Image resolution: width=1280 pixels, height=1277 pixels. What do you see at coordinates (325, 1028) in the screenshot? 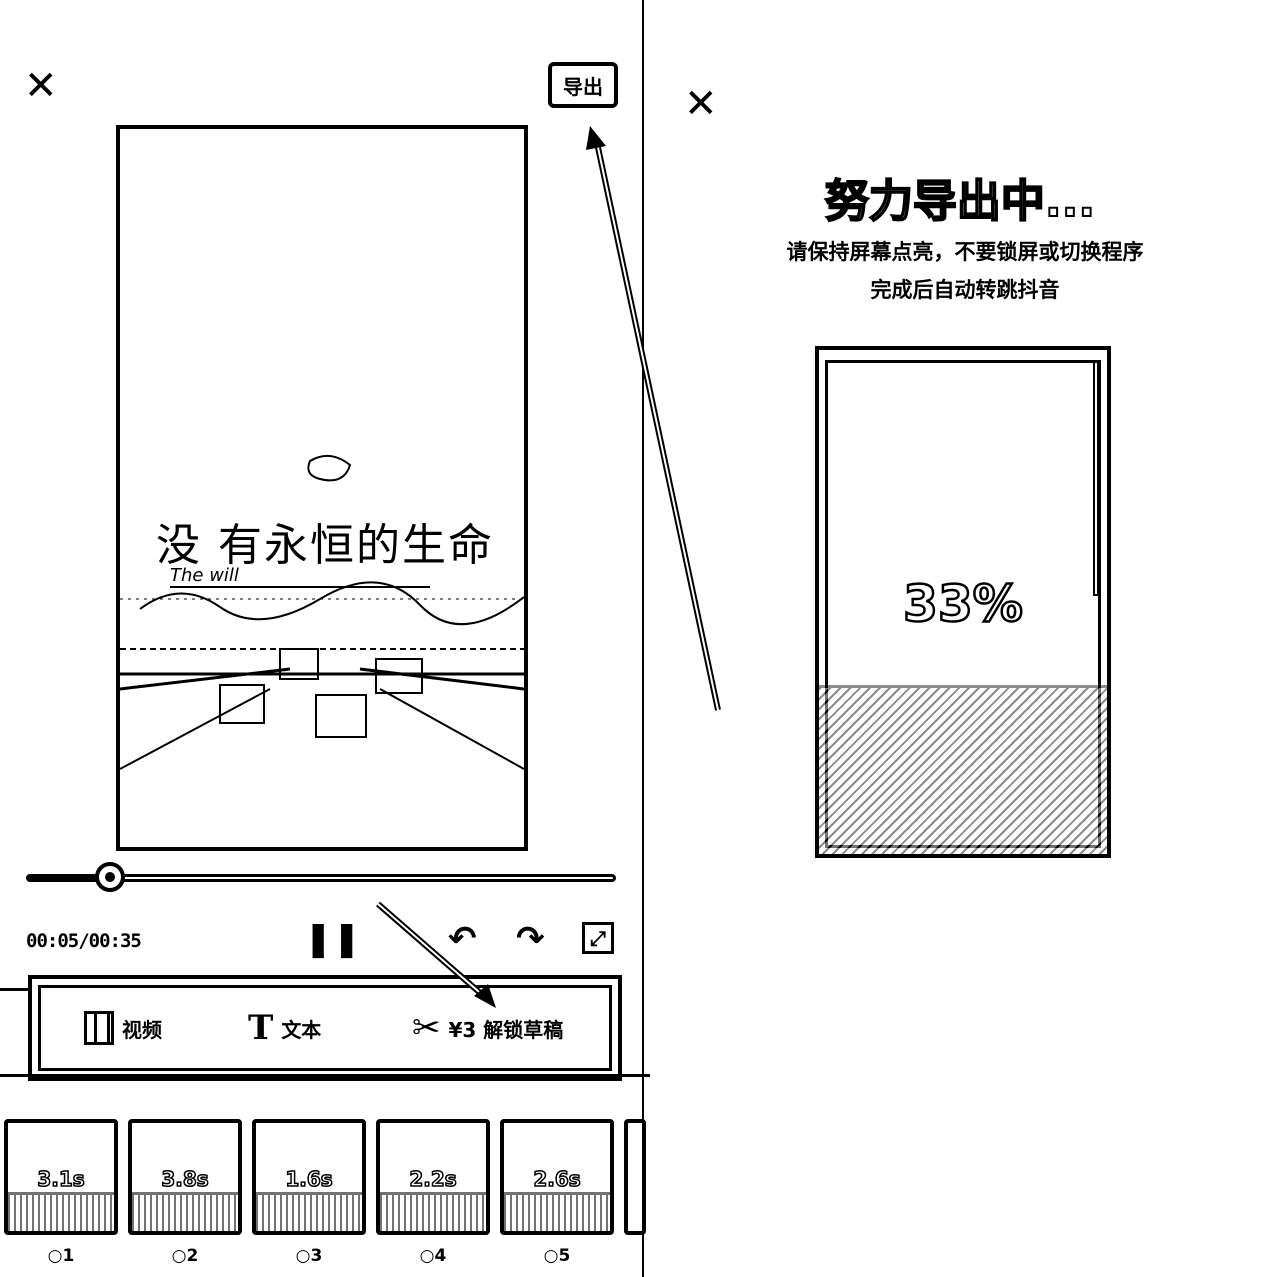
I see `edit-toolbar: 视频 T 文本 ✂ ¥3 解锁草稿` at bounding box center [325, 1028].